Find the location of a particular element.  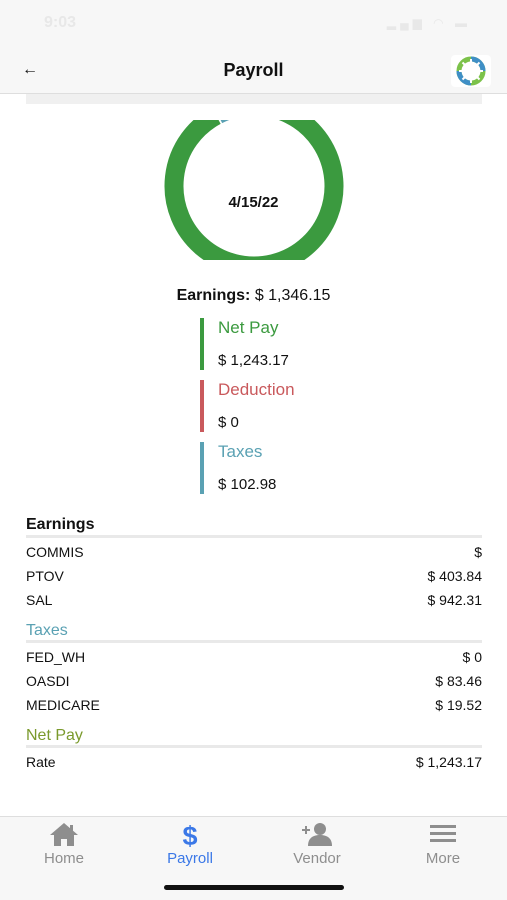

row-value: $ 19.52 is located at coordinates (458, 705).